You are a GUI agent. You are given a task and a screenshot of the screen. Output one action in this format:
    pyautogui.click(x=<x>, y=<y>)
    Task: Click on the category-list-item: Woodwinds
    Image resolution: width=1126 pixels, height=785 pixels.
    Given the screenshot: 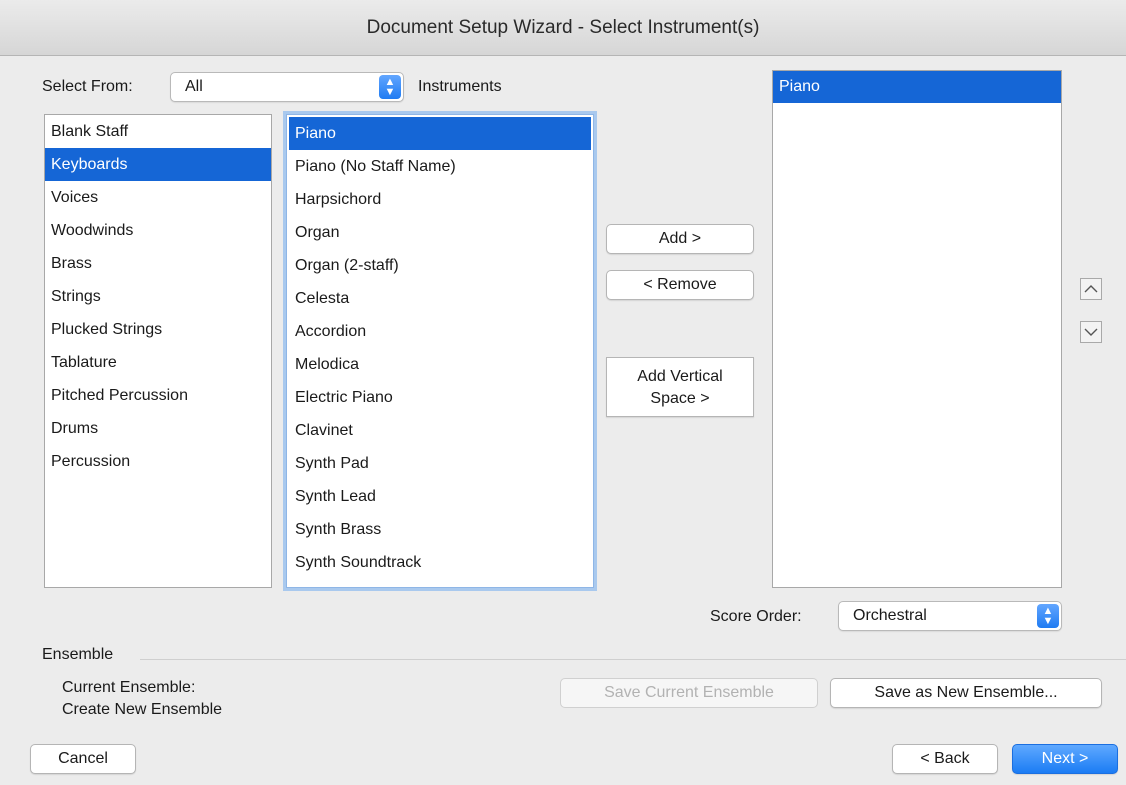 What is the action you would take?
    pyautogui.click(x=158, y=230)
    